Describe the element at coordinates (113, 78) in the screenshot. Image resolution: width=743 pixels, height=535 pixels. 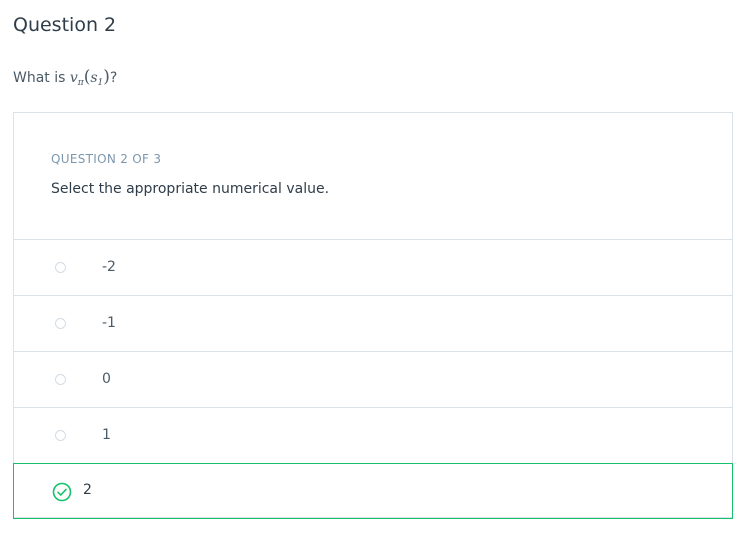
I see `prompt-suffix: ?` at that location.